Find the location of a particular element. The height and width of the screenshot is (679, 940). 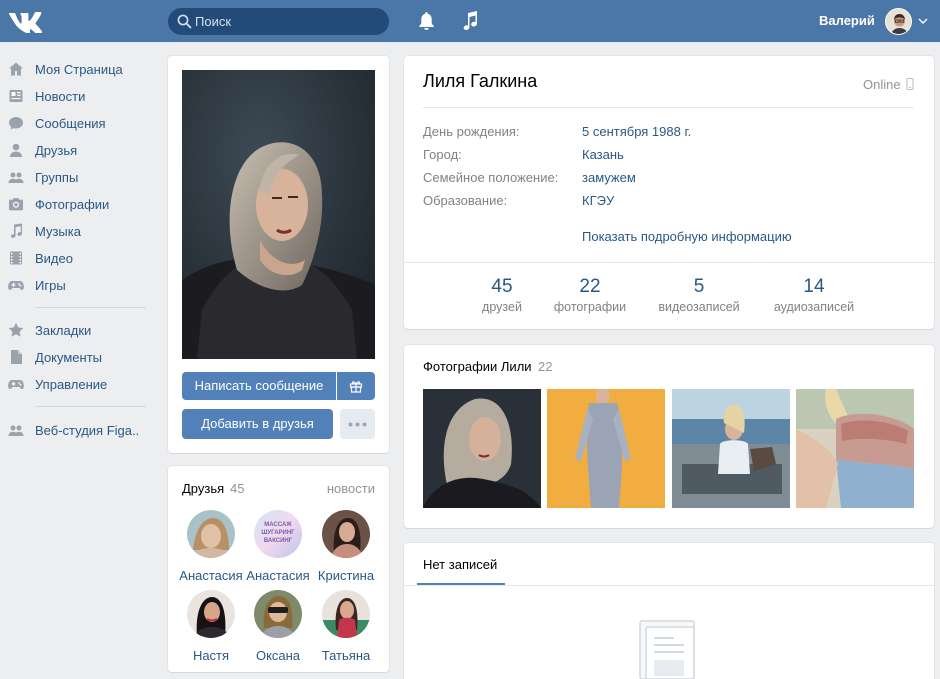

friend-avatar-text: МАССАЖ ШУГАРИНГ ВАКСИНГ is located at coordinates (278, 533).